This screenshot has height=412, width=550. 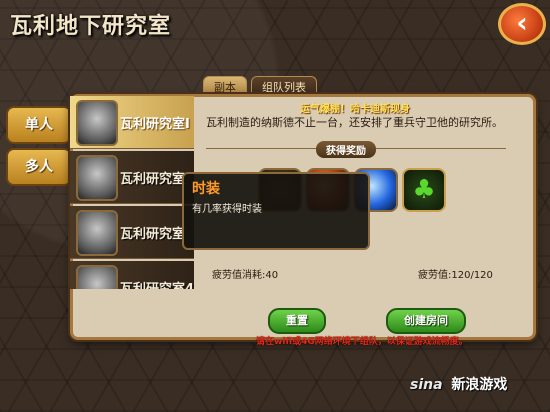 What do you see at coordinates (354, 122) in the screenshot?
I see `dungeon-description: 瓦利制造的纳斯德不止一台，还安排了重兵守卫他的研究所。` at bounding box center [354, 122].